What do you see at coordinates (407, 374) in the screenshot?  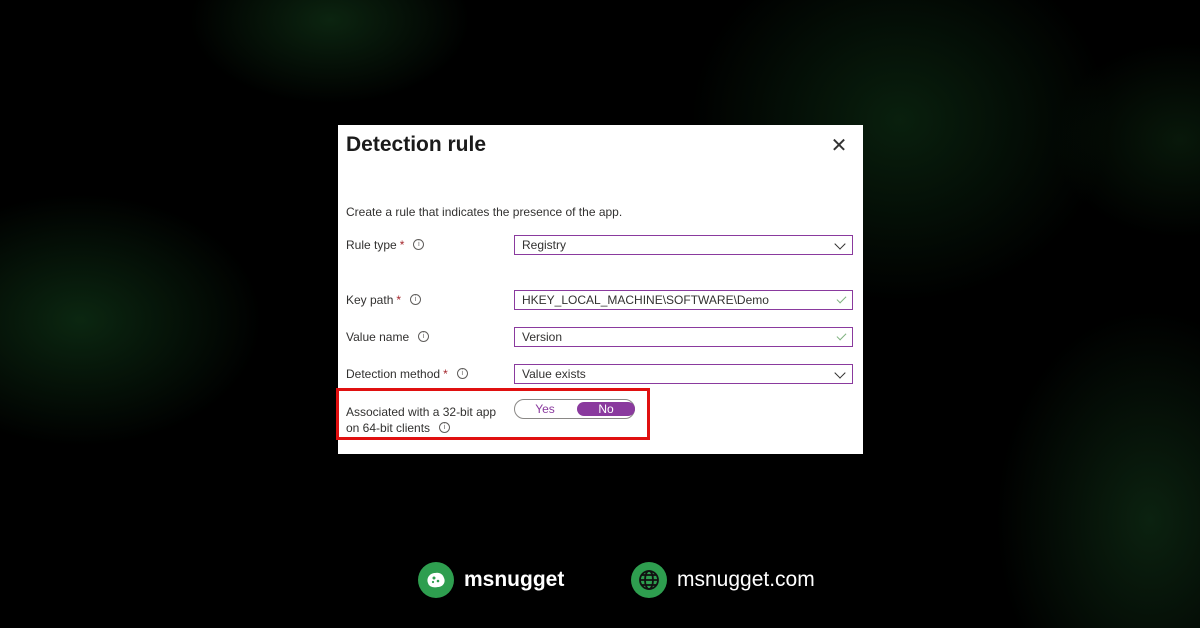 I see `detection-method-label: Detection method * i` at bounding box center [407, 374].